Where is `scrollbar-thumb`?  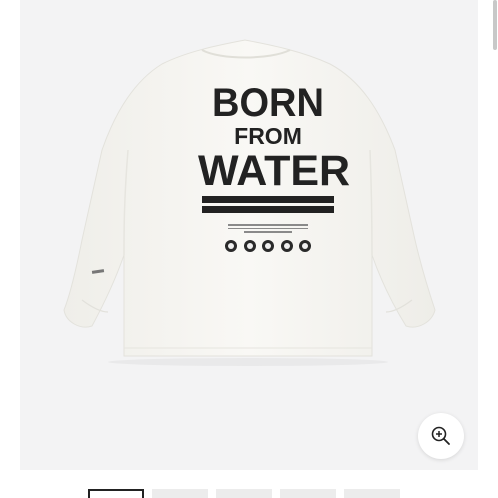
scrollbar-thumb is located at coordinates (495, 25).